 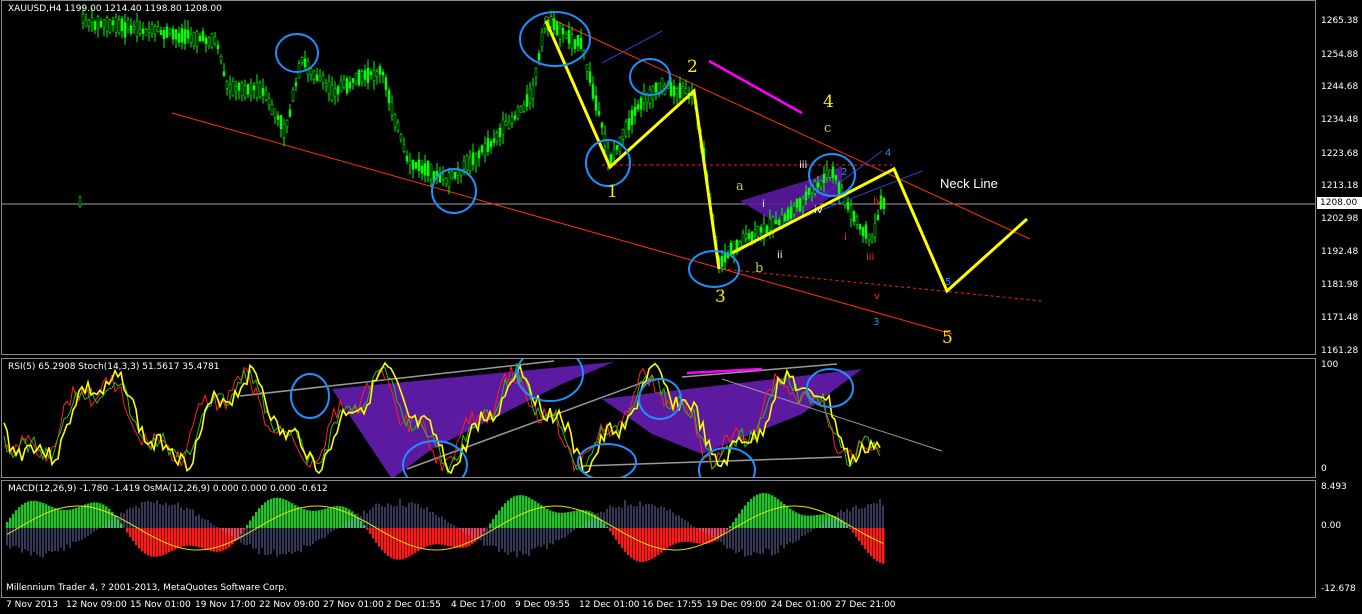 I want to click on wave-label-3: 3, so click(x=720, y=297).